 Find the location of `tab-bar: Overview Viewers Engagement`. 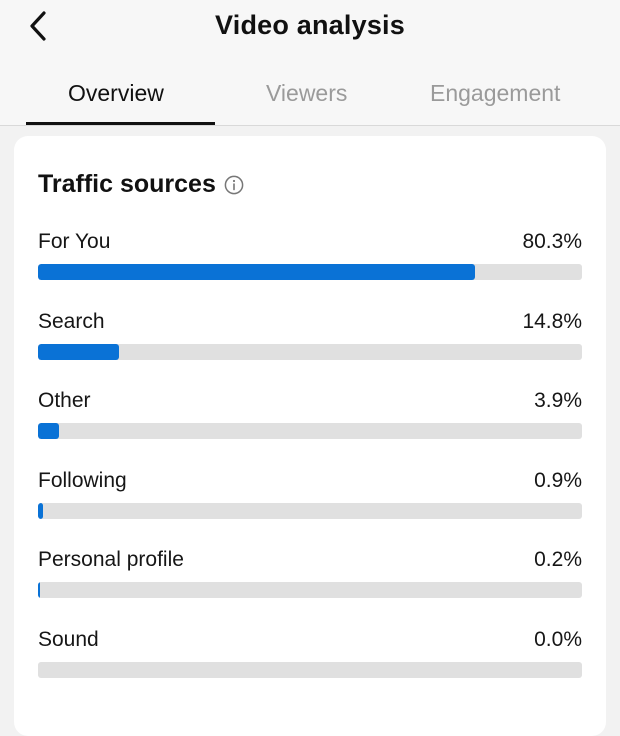

tab-bar: Overview Viewers Engagement is located at coordinates (310, 98).